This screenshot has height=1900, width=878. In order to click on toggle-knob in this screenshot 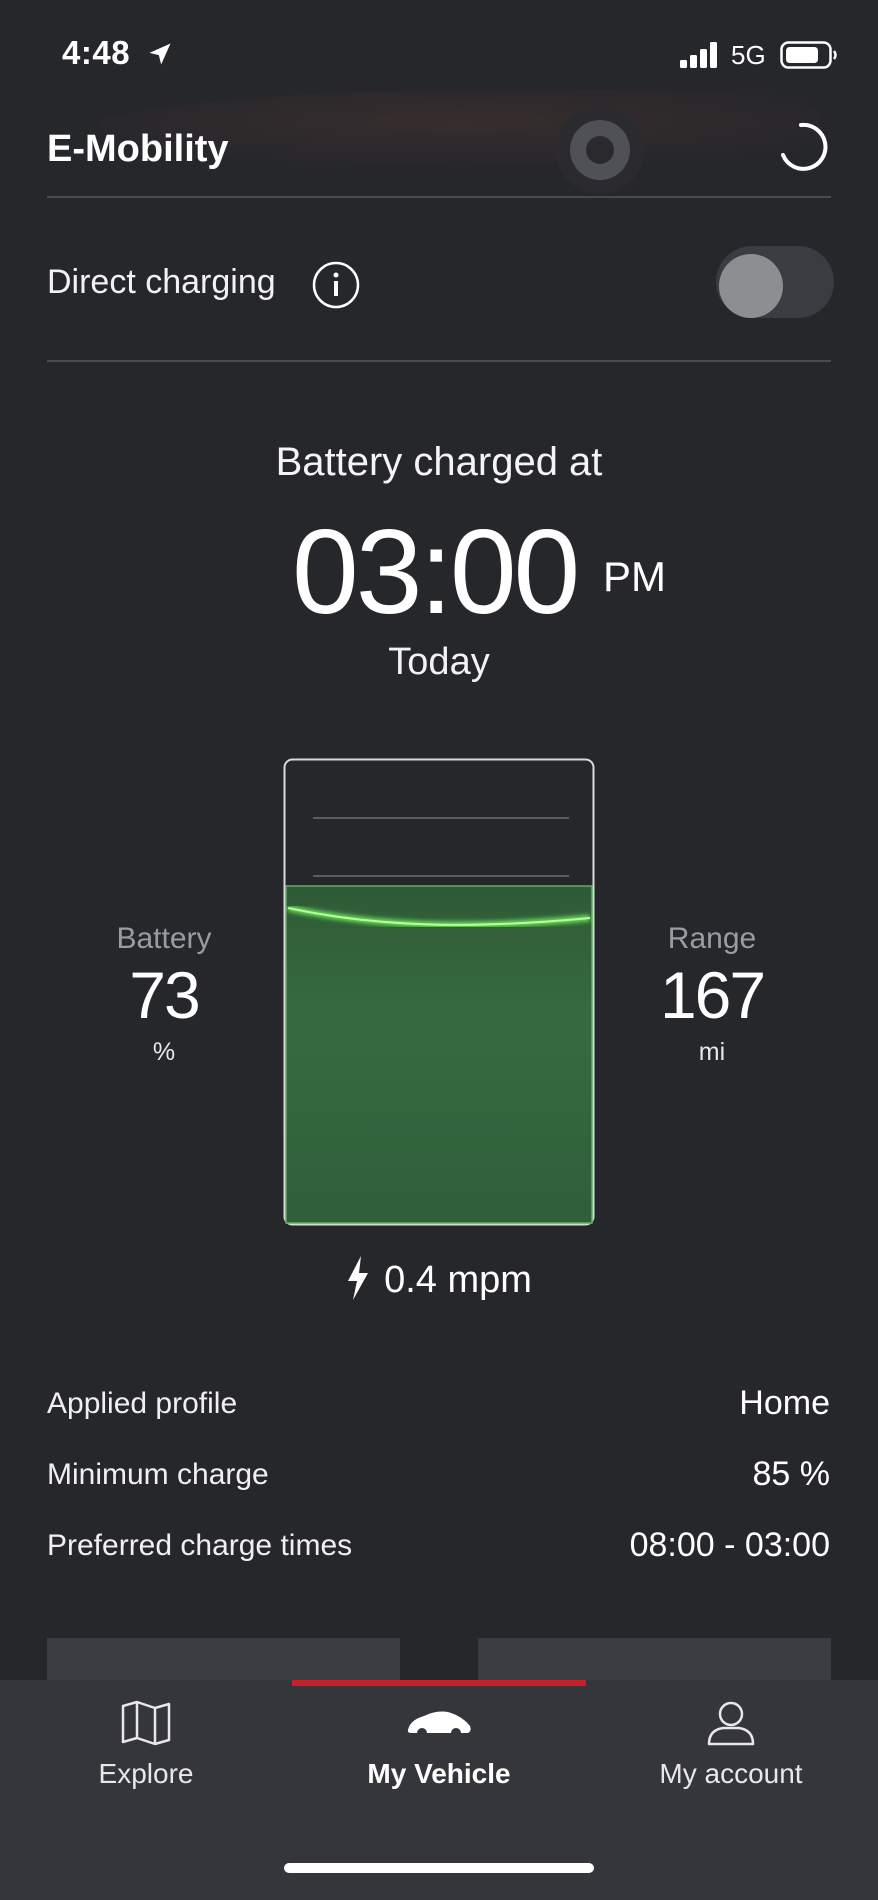, I will do `click(751, 286)`.